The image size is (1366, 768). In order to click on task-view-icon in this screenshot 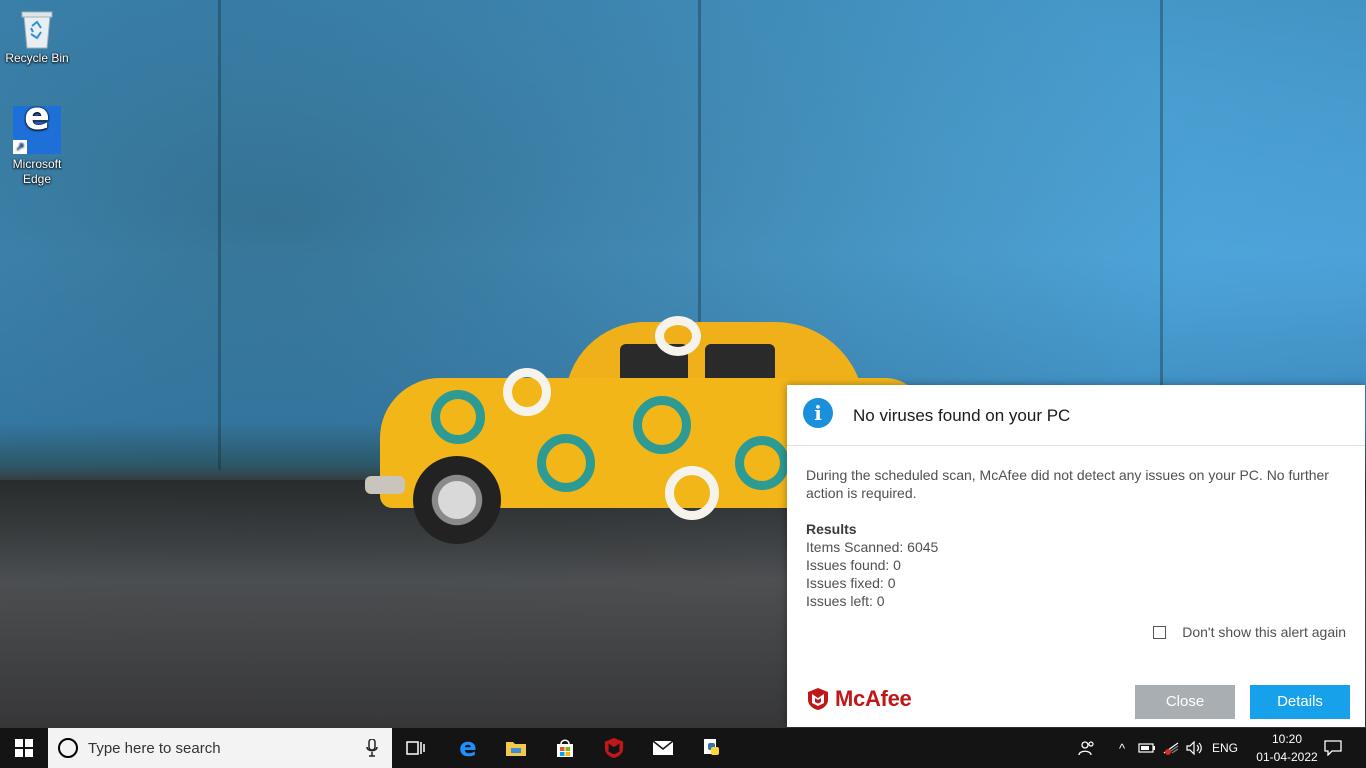, I will do `click(415, 748)`.